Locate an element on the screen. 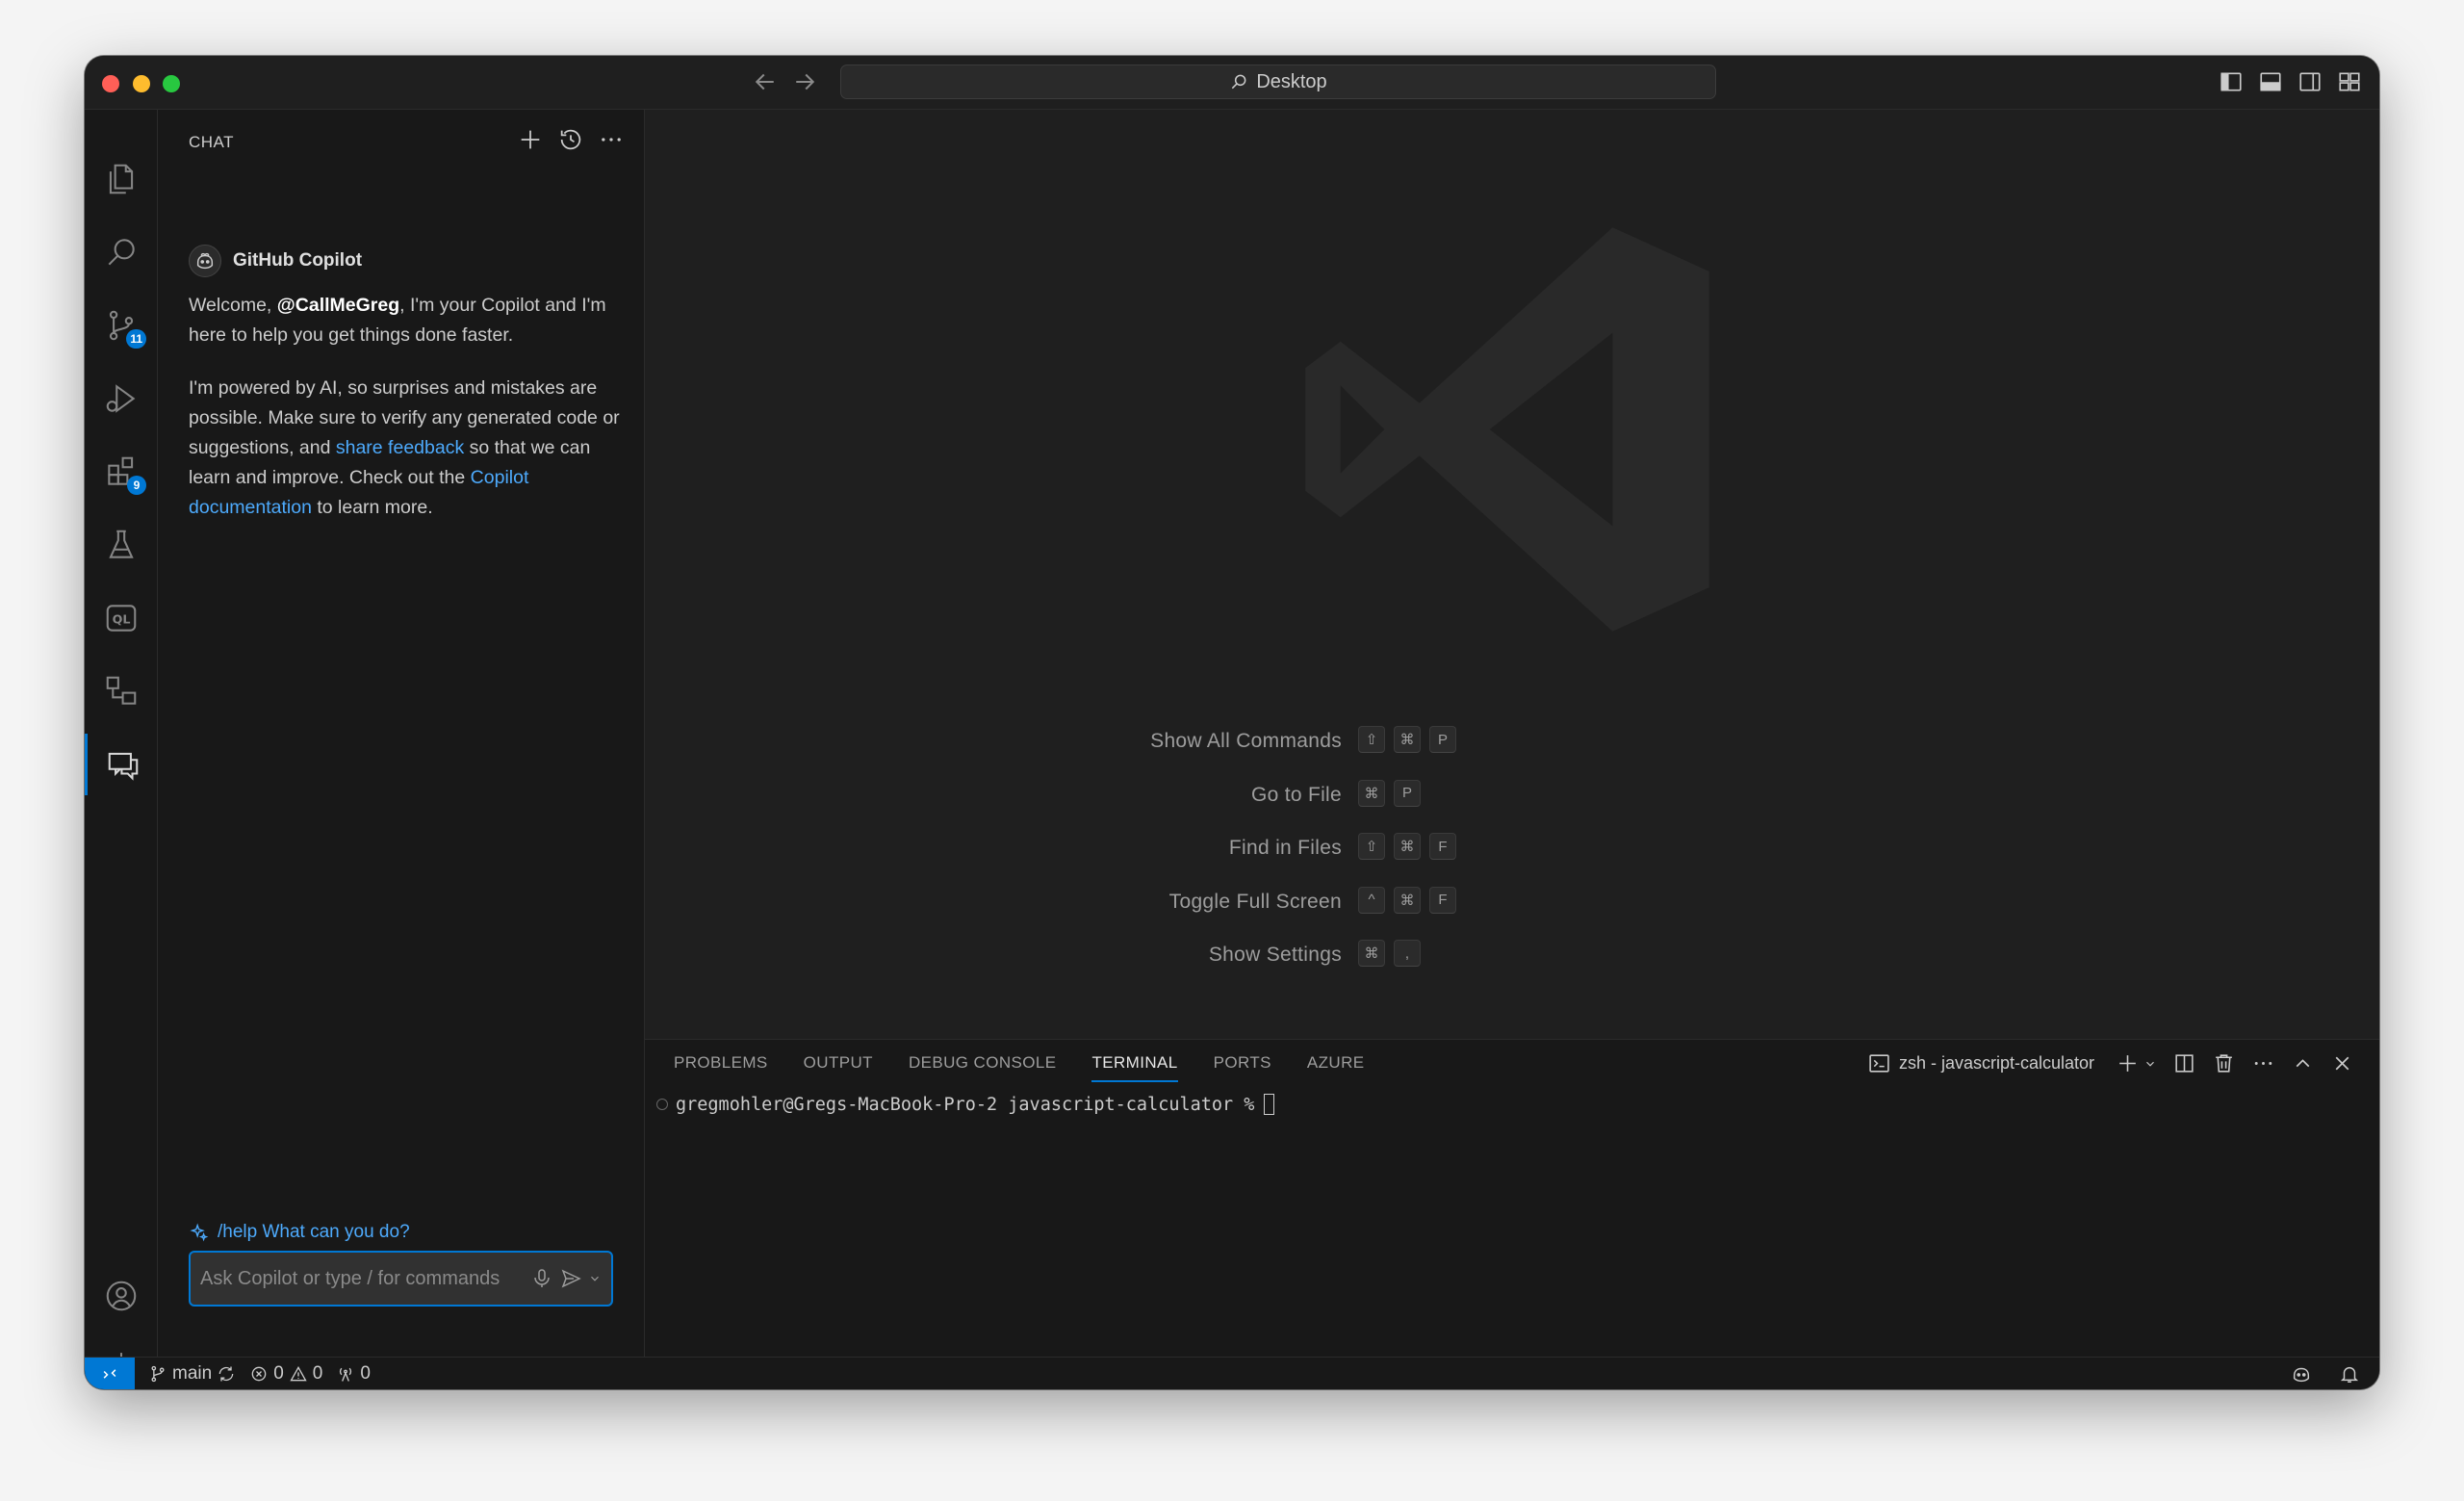  error-icon is located at coordinates (259, 1373).